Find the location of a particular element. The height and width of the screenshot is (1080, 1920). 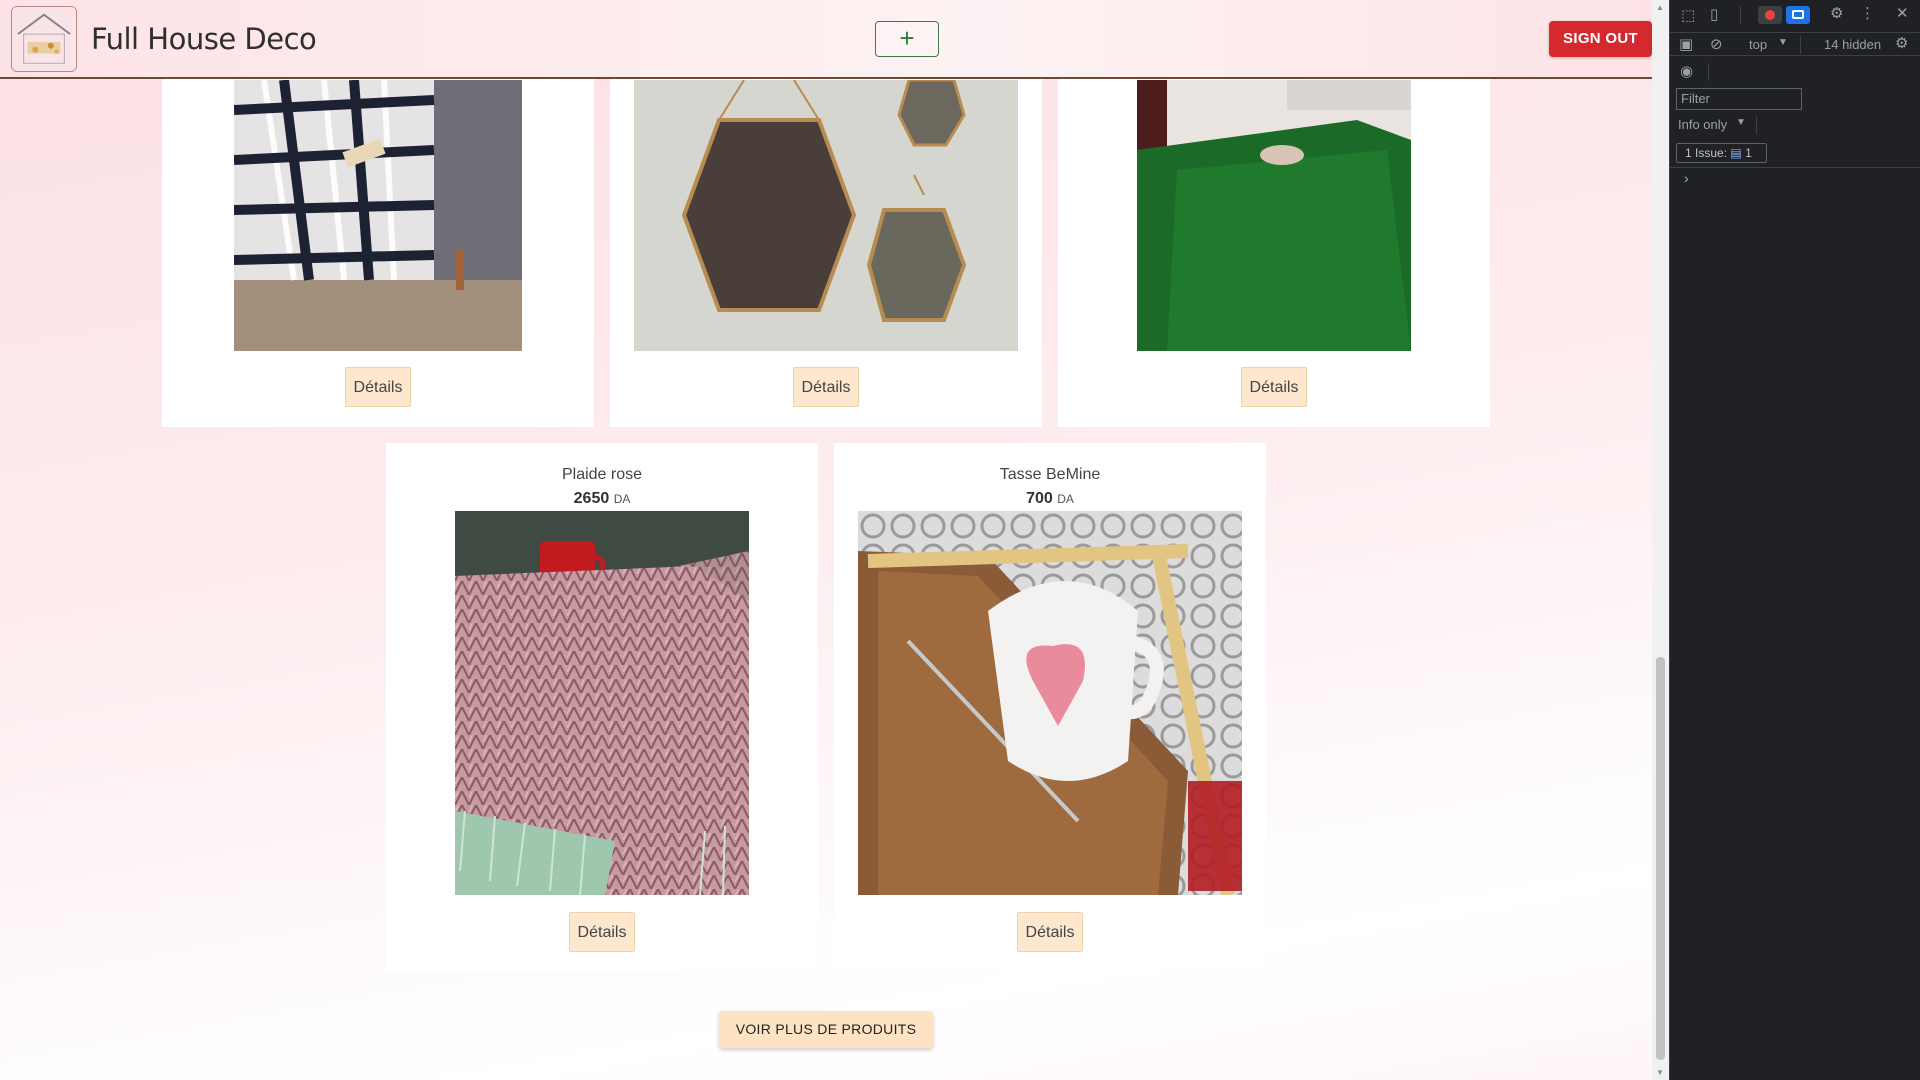

sidebar-toggle-icon: ▣ is located at coordinates (1686, 44).